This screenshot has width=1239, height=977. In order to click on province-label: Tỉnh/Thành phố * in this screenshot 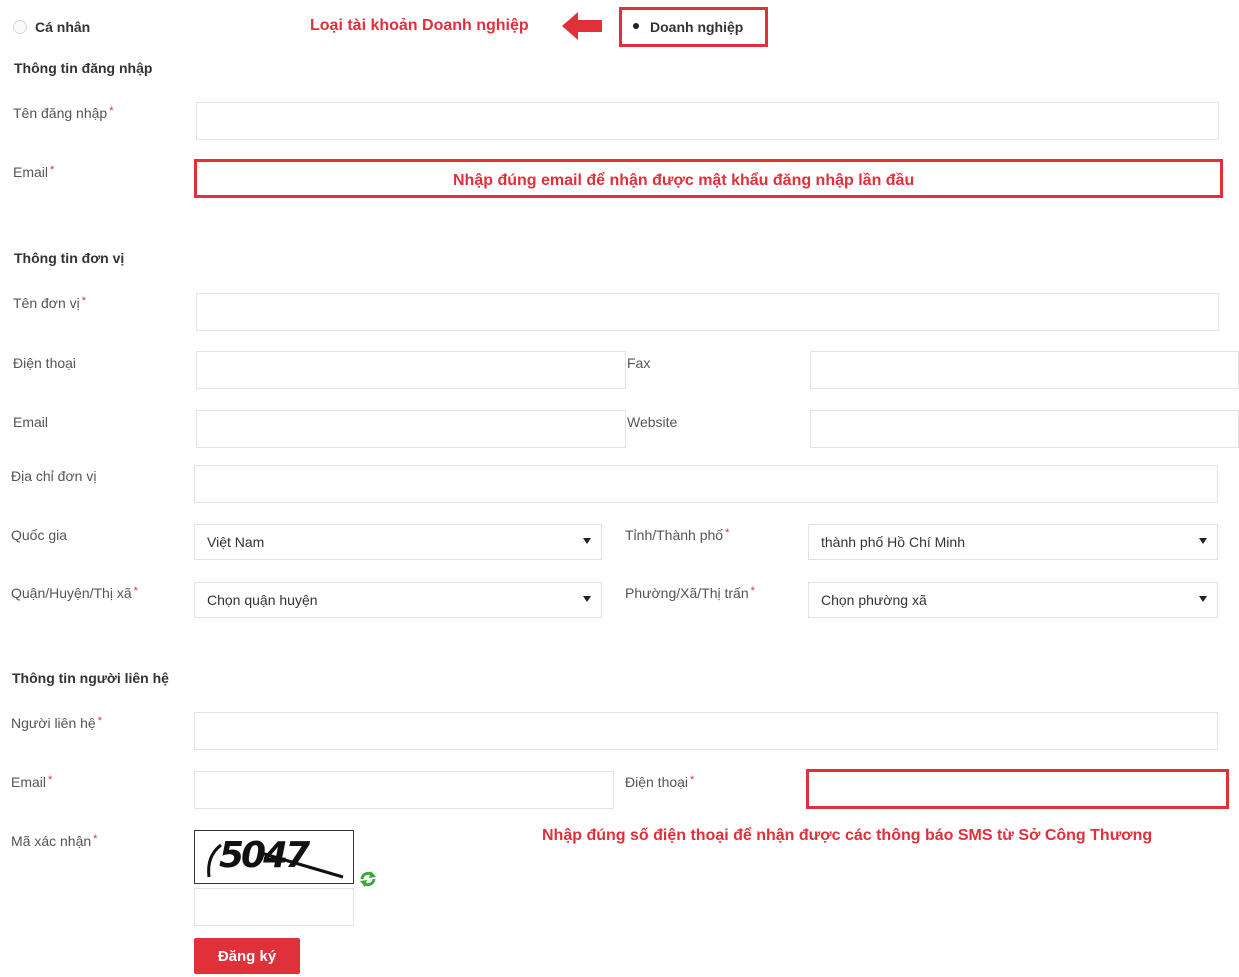, I will do `click(677, 535)`.